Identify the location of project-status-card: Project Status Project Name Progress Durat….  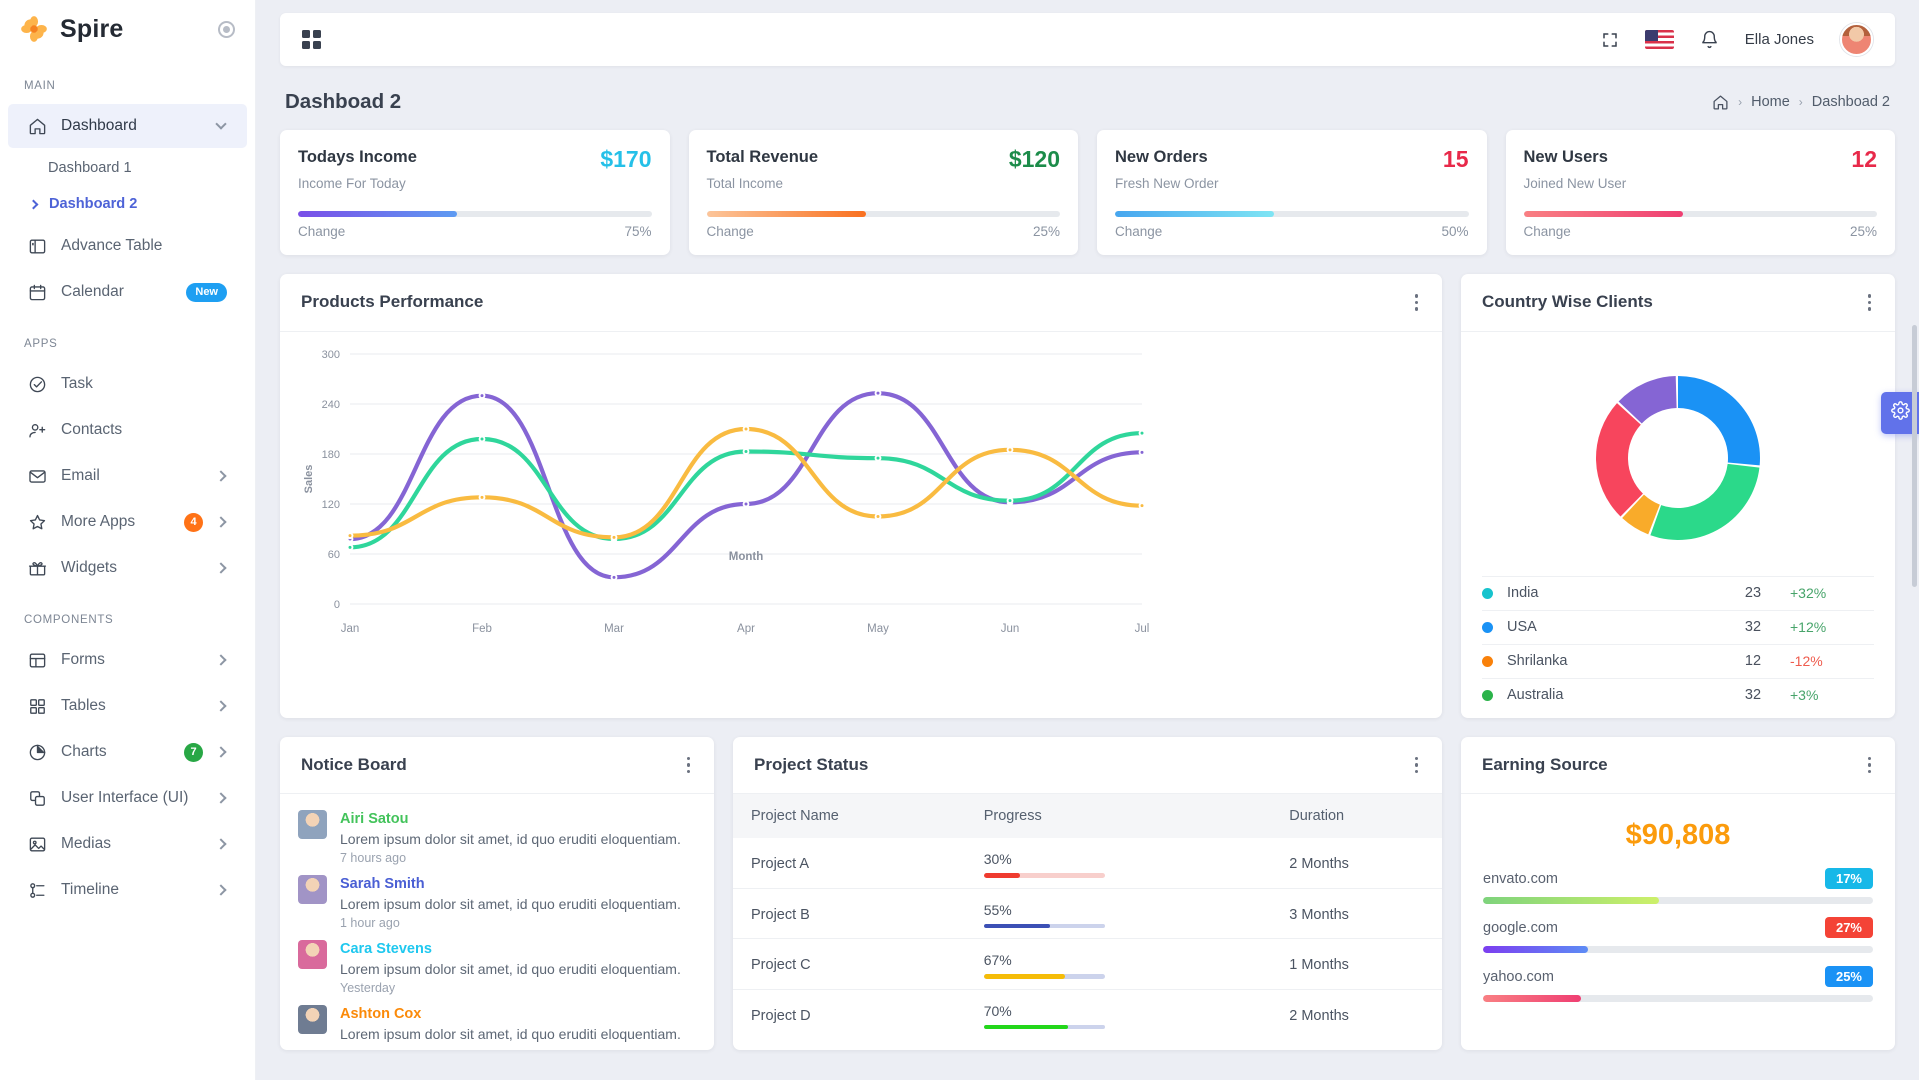
(1087, 893).